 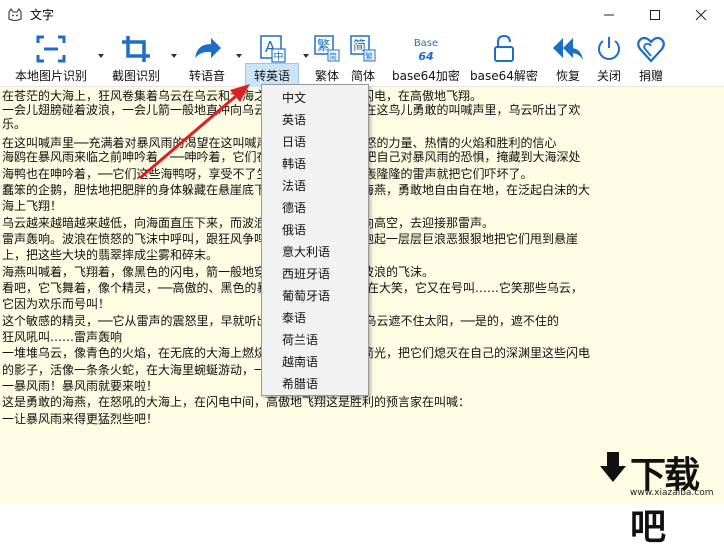 I want to click on watermark-text: 下载吧, so click(x=665, y=501).